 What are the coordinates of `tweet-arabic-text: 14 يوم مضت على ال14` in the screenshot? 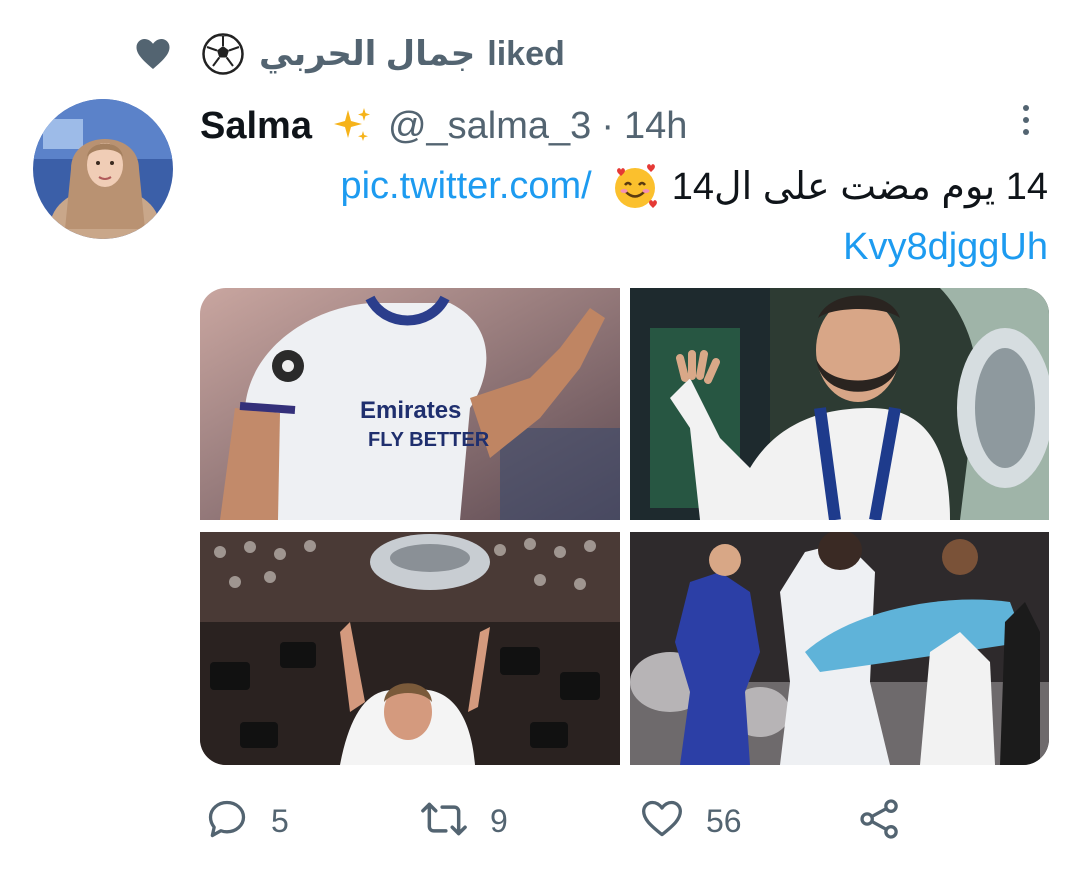 It's located at (859, 186).